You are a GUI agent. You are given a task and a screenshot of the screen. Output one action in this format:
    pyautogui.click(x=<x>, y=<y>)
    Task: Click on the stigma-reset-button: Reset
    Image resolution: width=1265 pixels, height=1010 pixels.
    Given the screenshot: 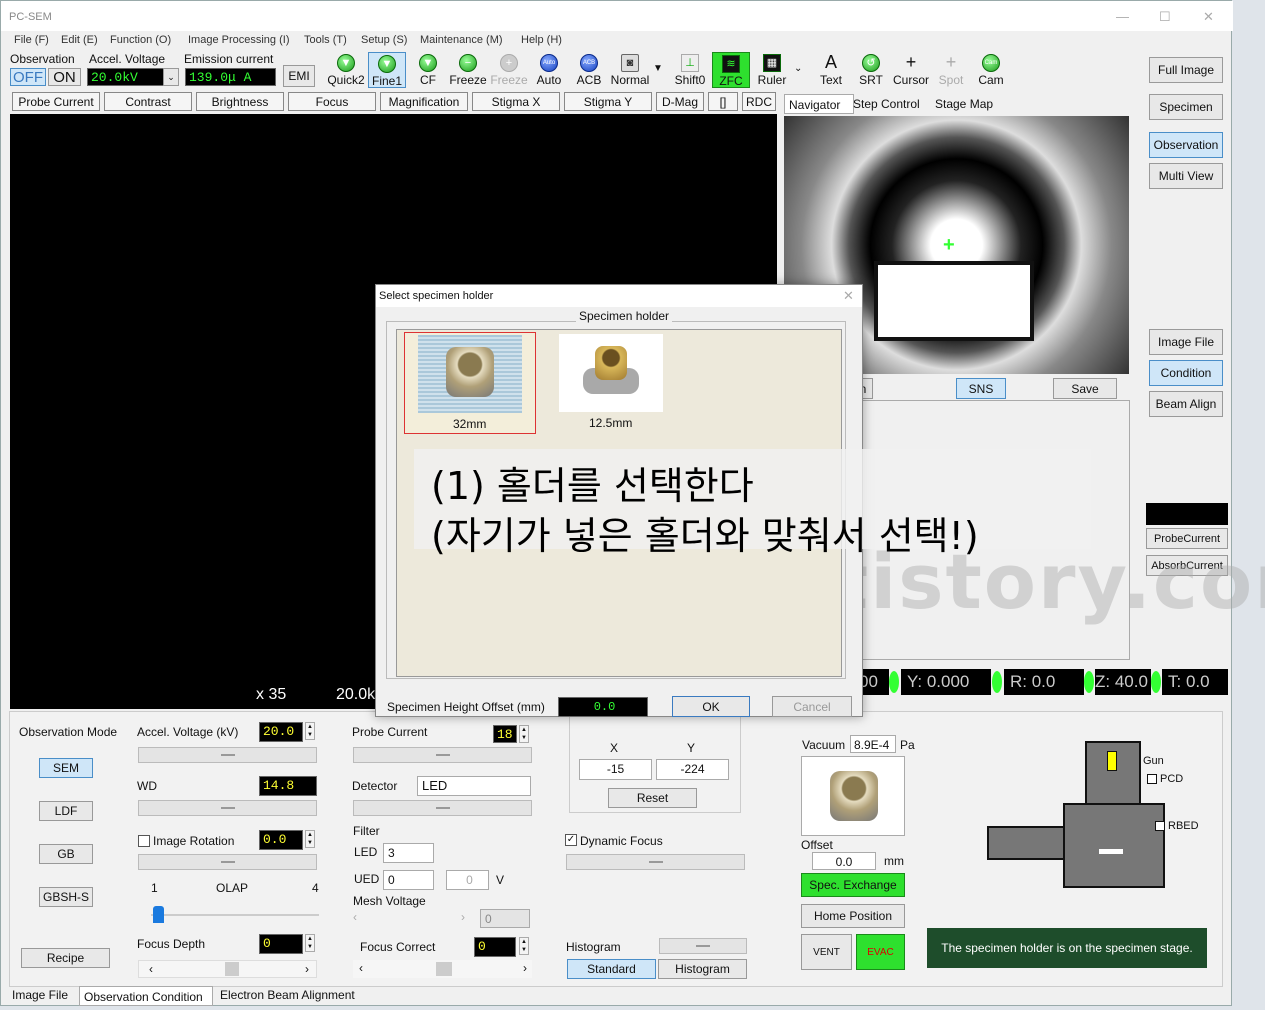 What is the action you would take?
    pyautogui.click(x=652, y=798)
    